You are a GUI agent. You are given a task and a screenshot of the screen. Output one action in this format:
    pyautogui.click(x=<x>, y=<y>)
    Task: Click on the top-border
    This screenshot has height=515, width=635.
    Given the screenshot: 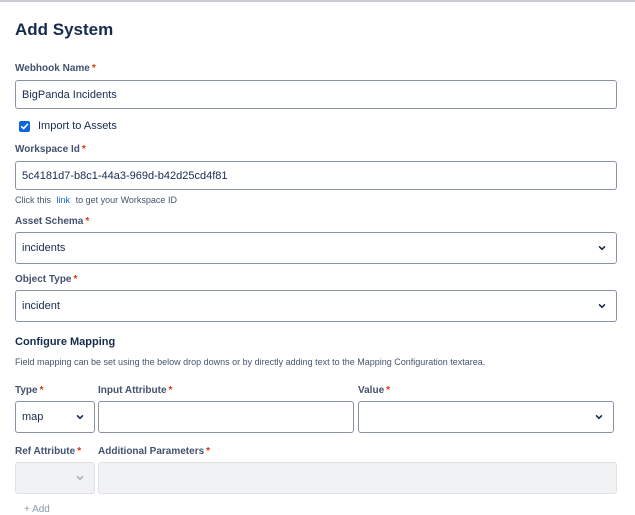 What is the action you would take?
    pyautogui.click(x=317, y=1)
    